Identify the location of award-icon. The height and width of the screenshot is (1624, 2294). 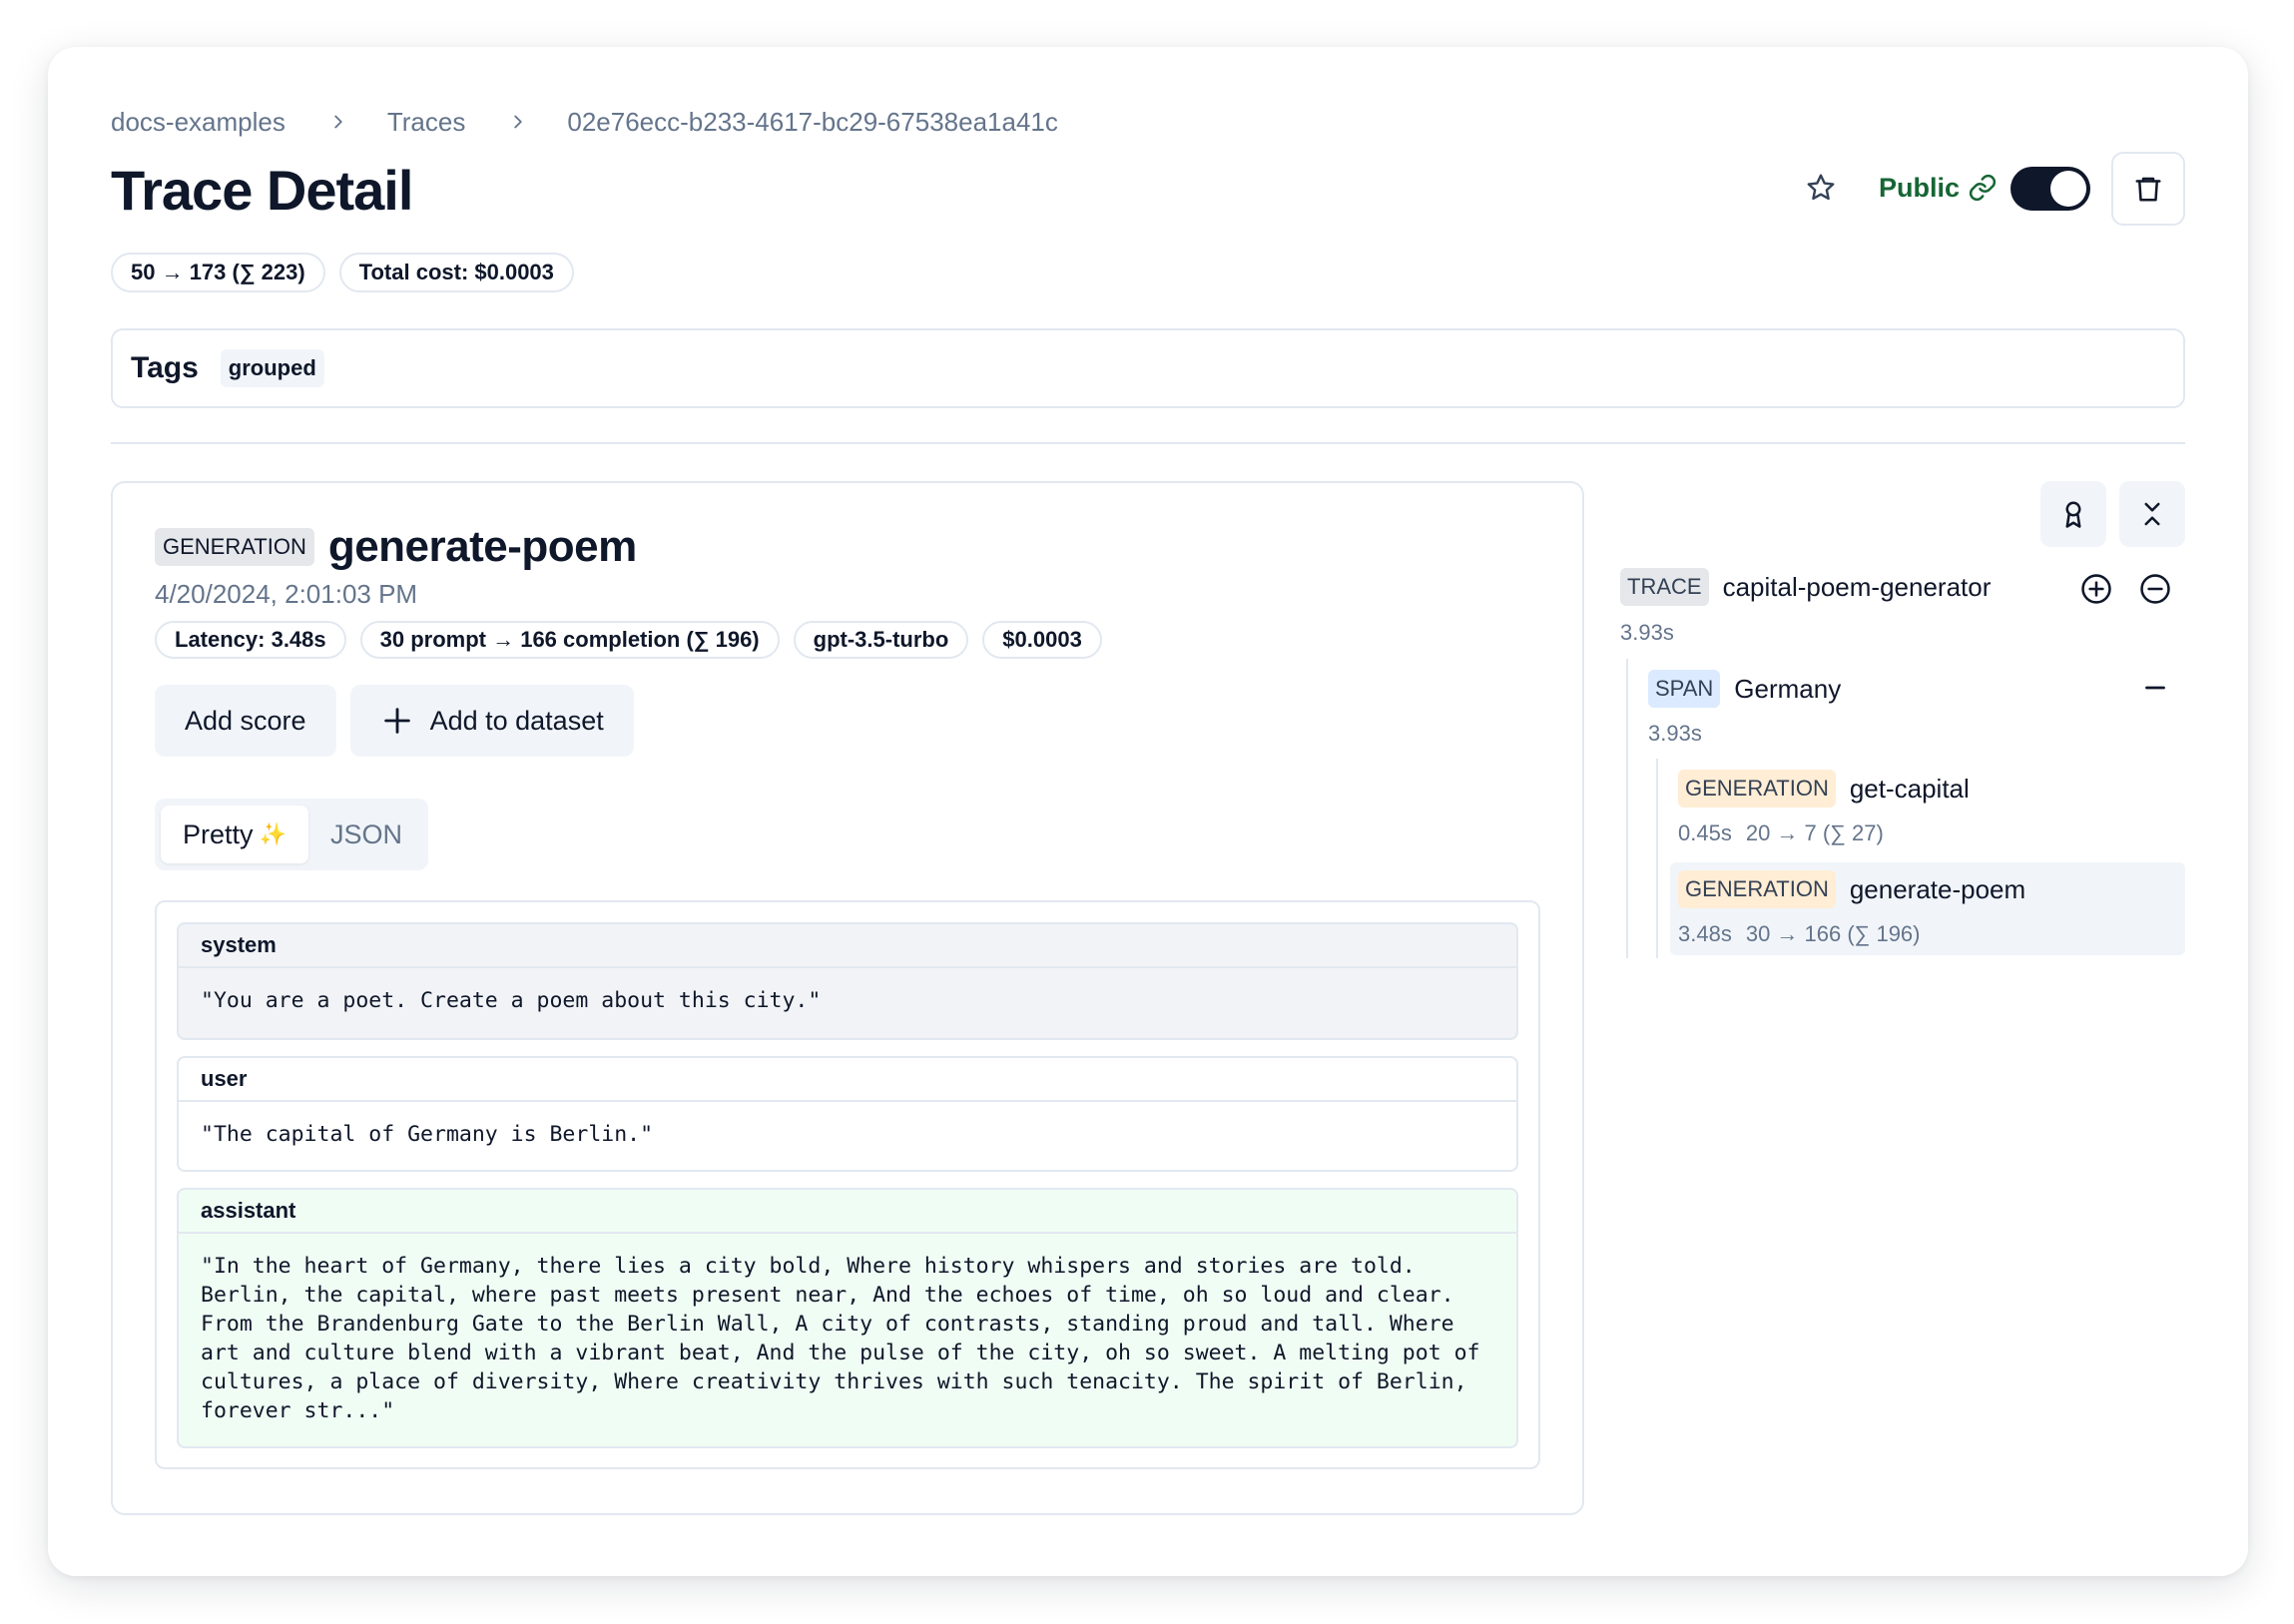
(2073, 514).